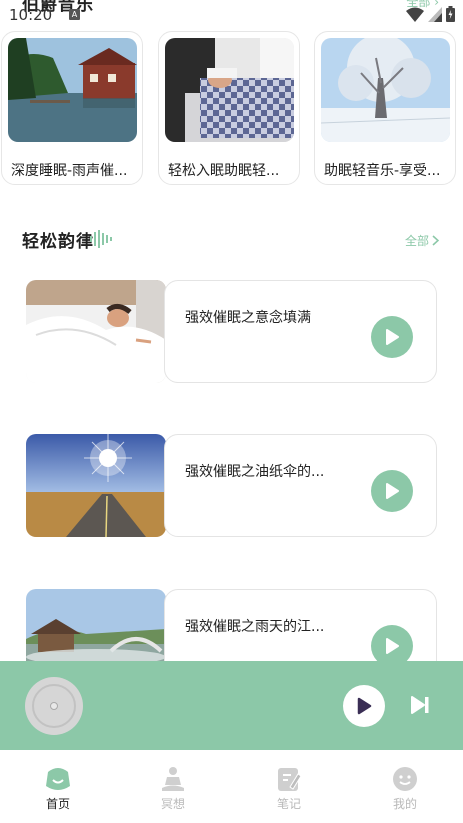 The width and height of the screenshot is (463, 823). Describe the element at coordinates (231, 786) in the screenshot. I see `bottom-nav: 首页 冥想 笔记 我的` at that location.